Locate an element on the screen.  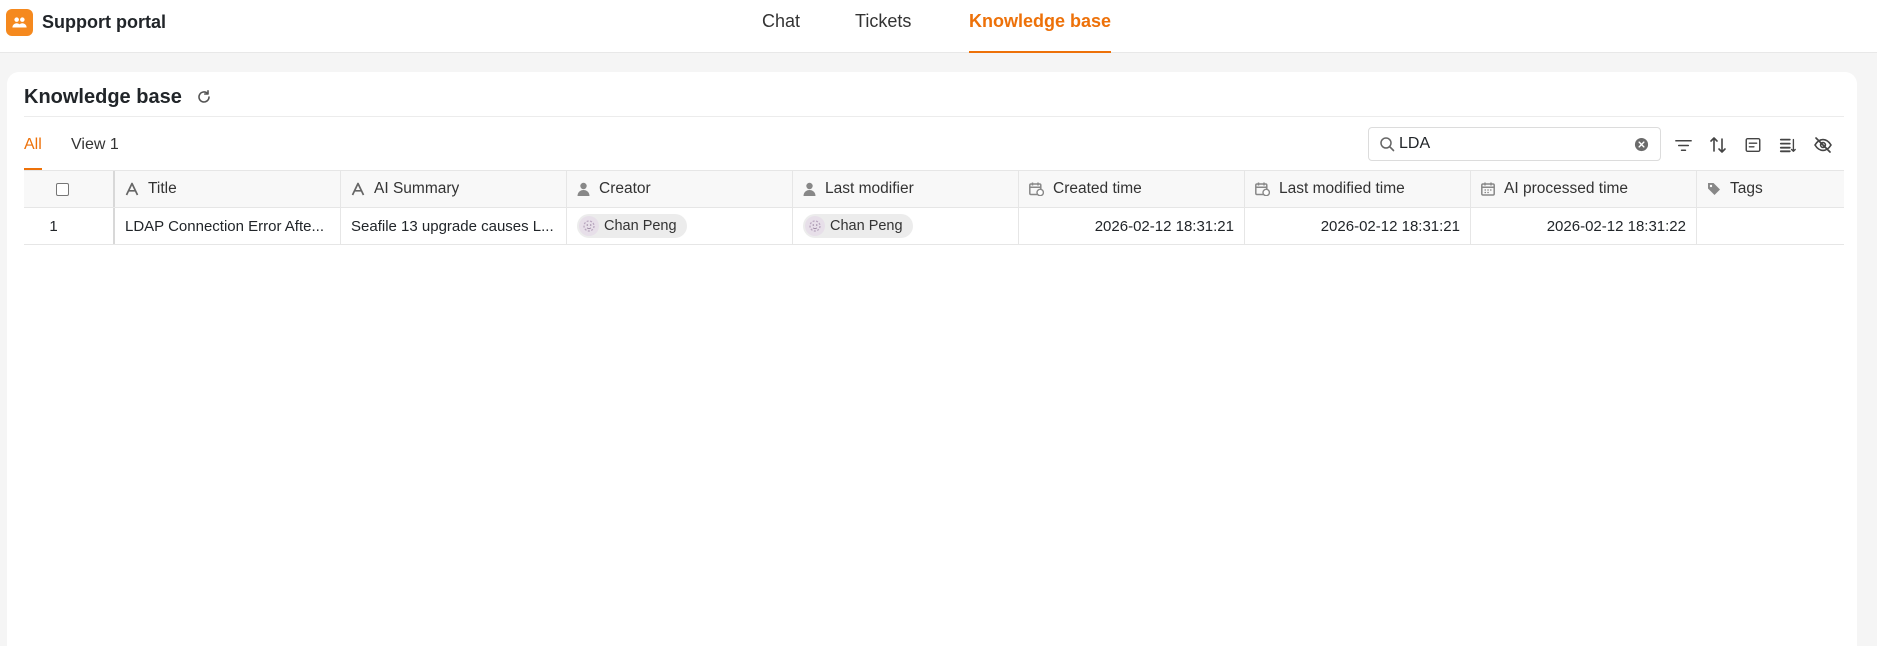
filter-icon is located at coordinates (1683, 145).